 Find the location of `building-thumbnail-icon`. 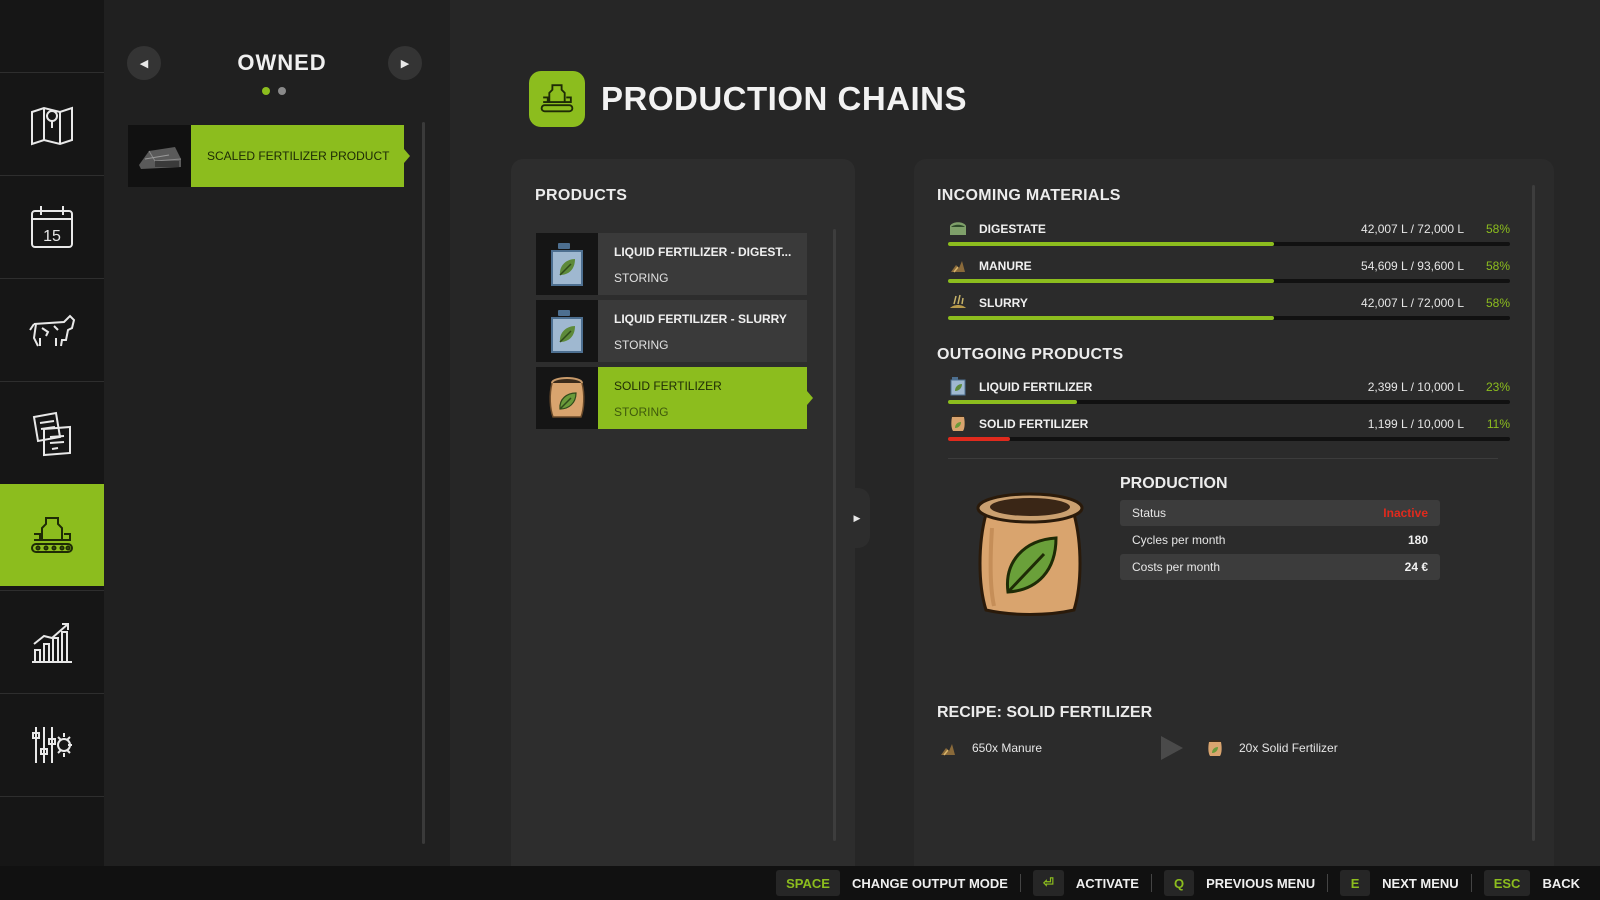

building-thumbnail-icon is located at coordinates (159, 158).